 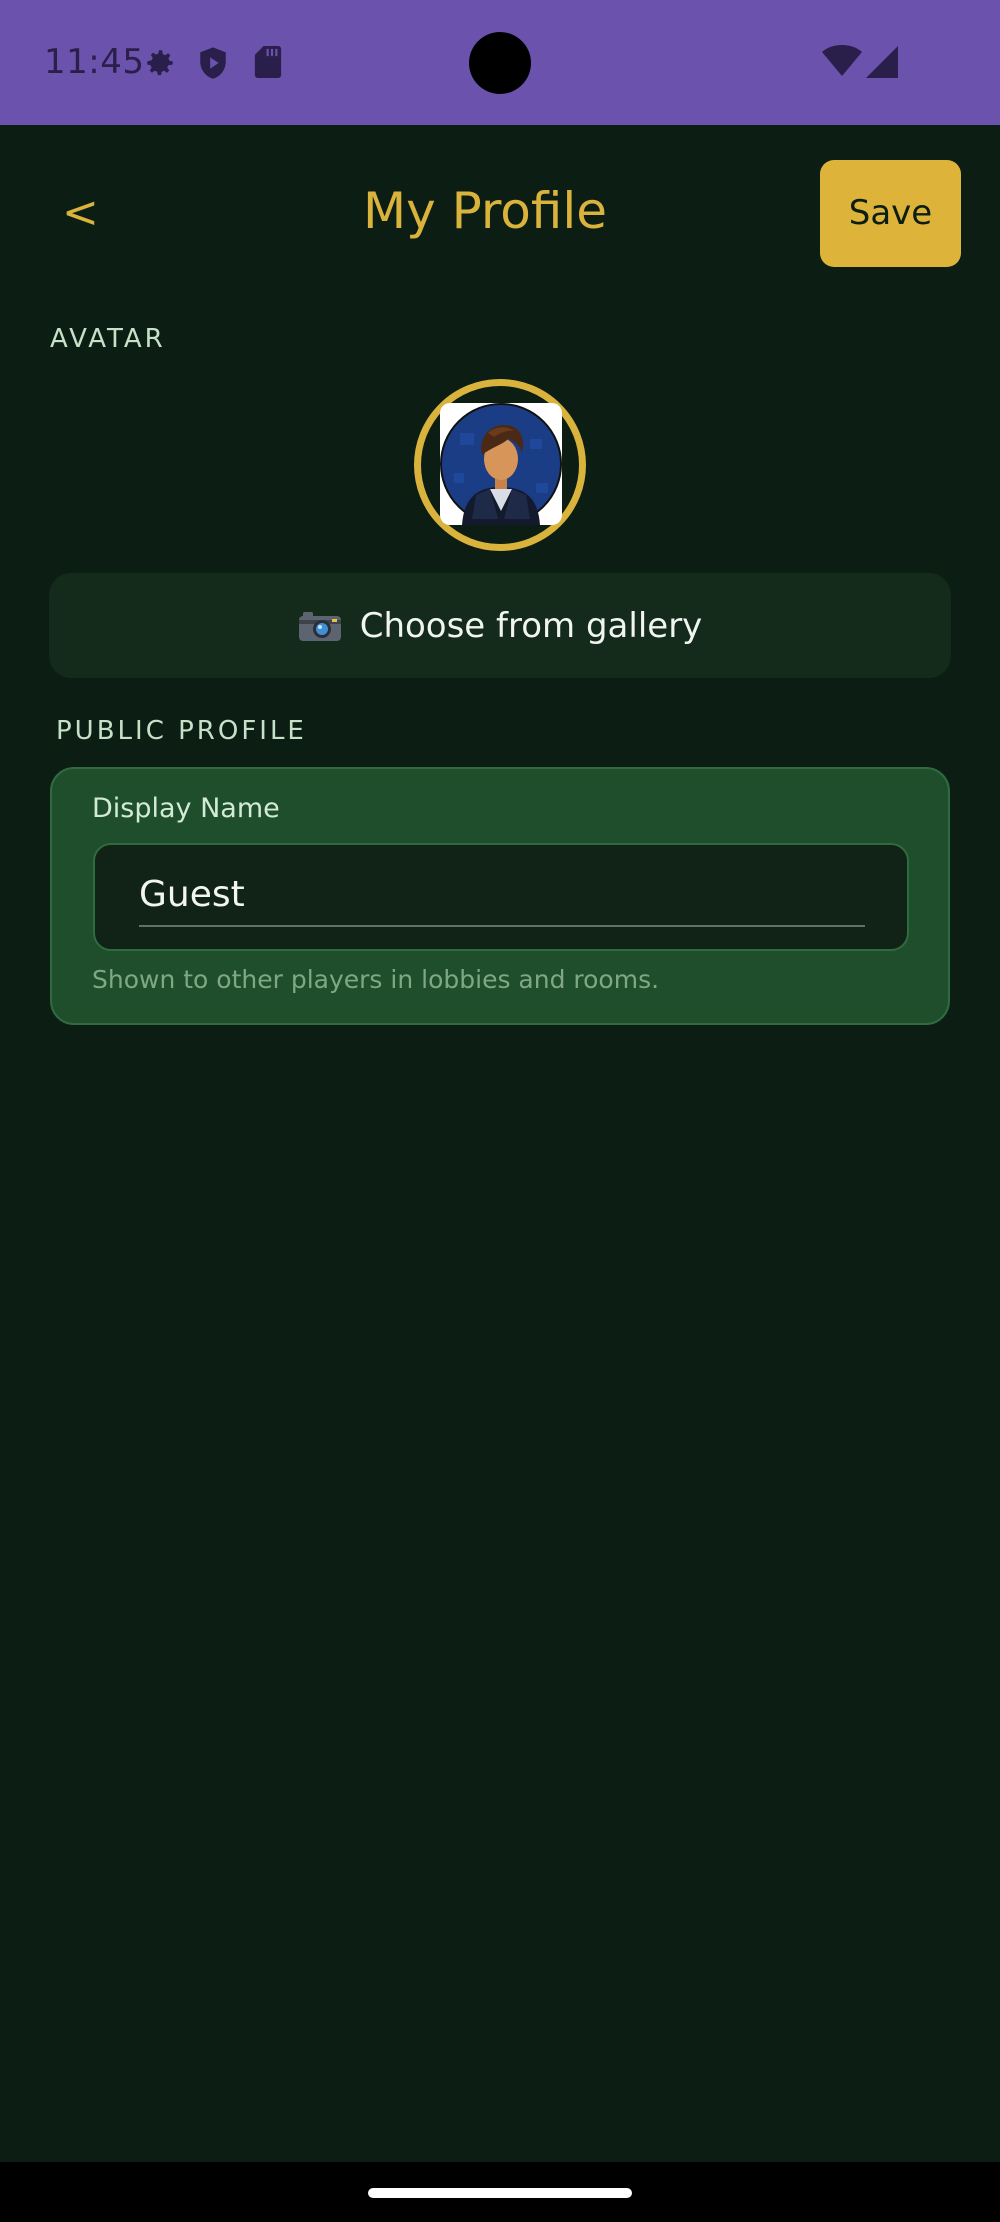 I want to click on status-time: 11:45, so click(x=94, y=62).